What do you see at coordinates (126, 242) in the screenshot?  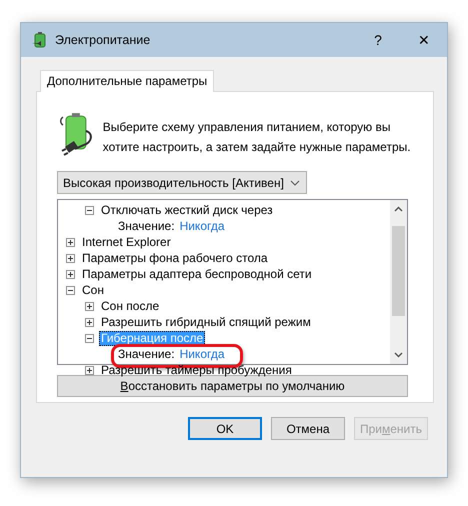 I see `tree-item: Internet Explorer` at bounding box center [126, 242].